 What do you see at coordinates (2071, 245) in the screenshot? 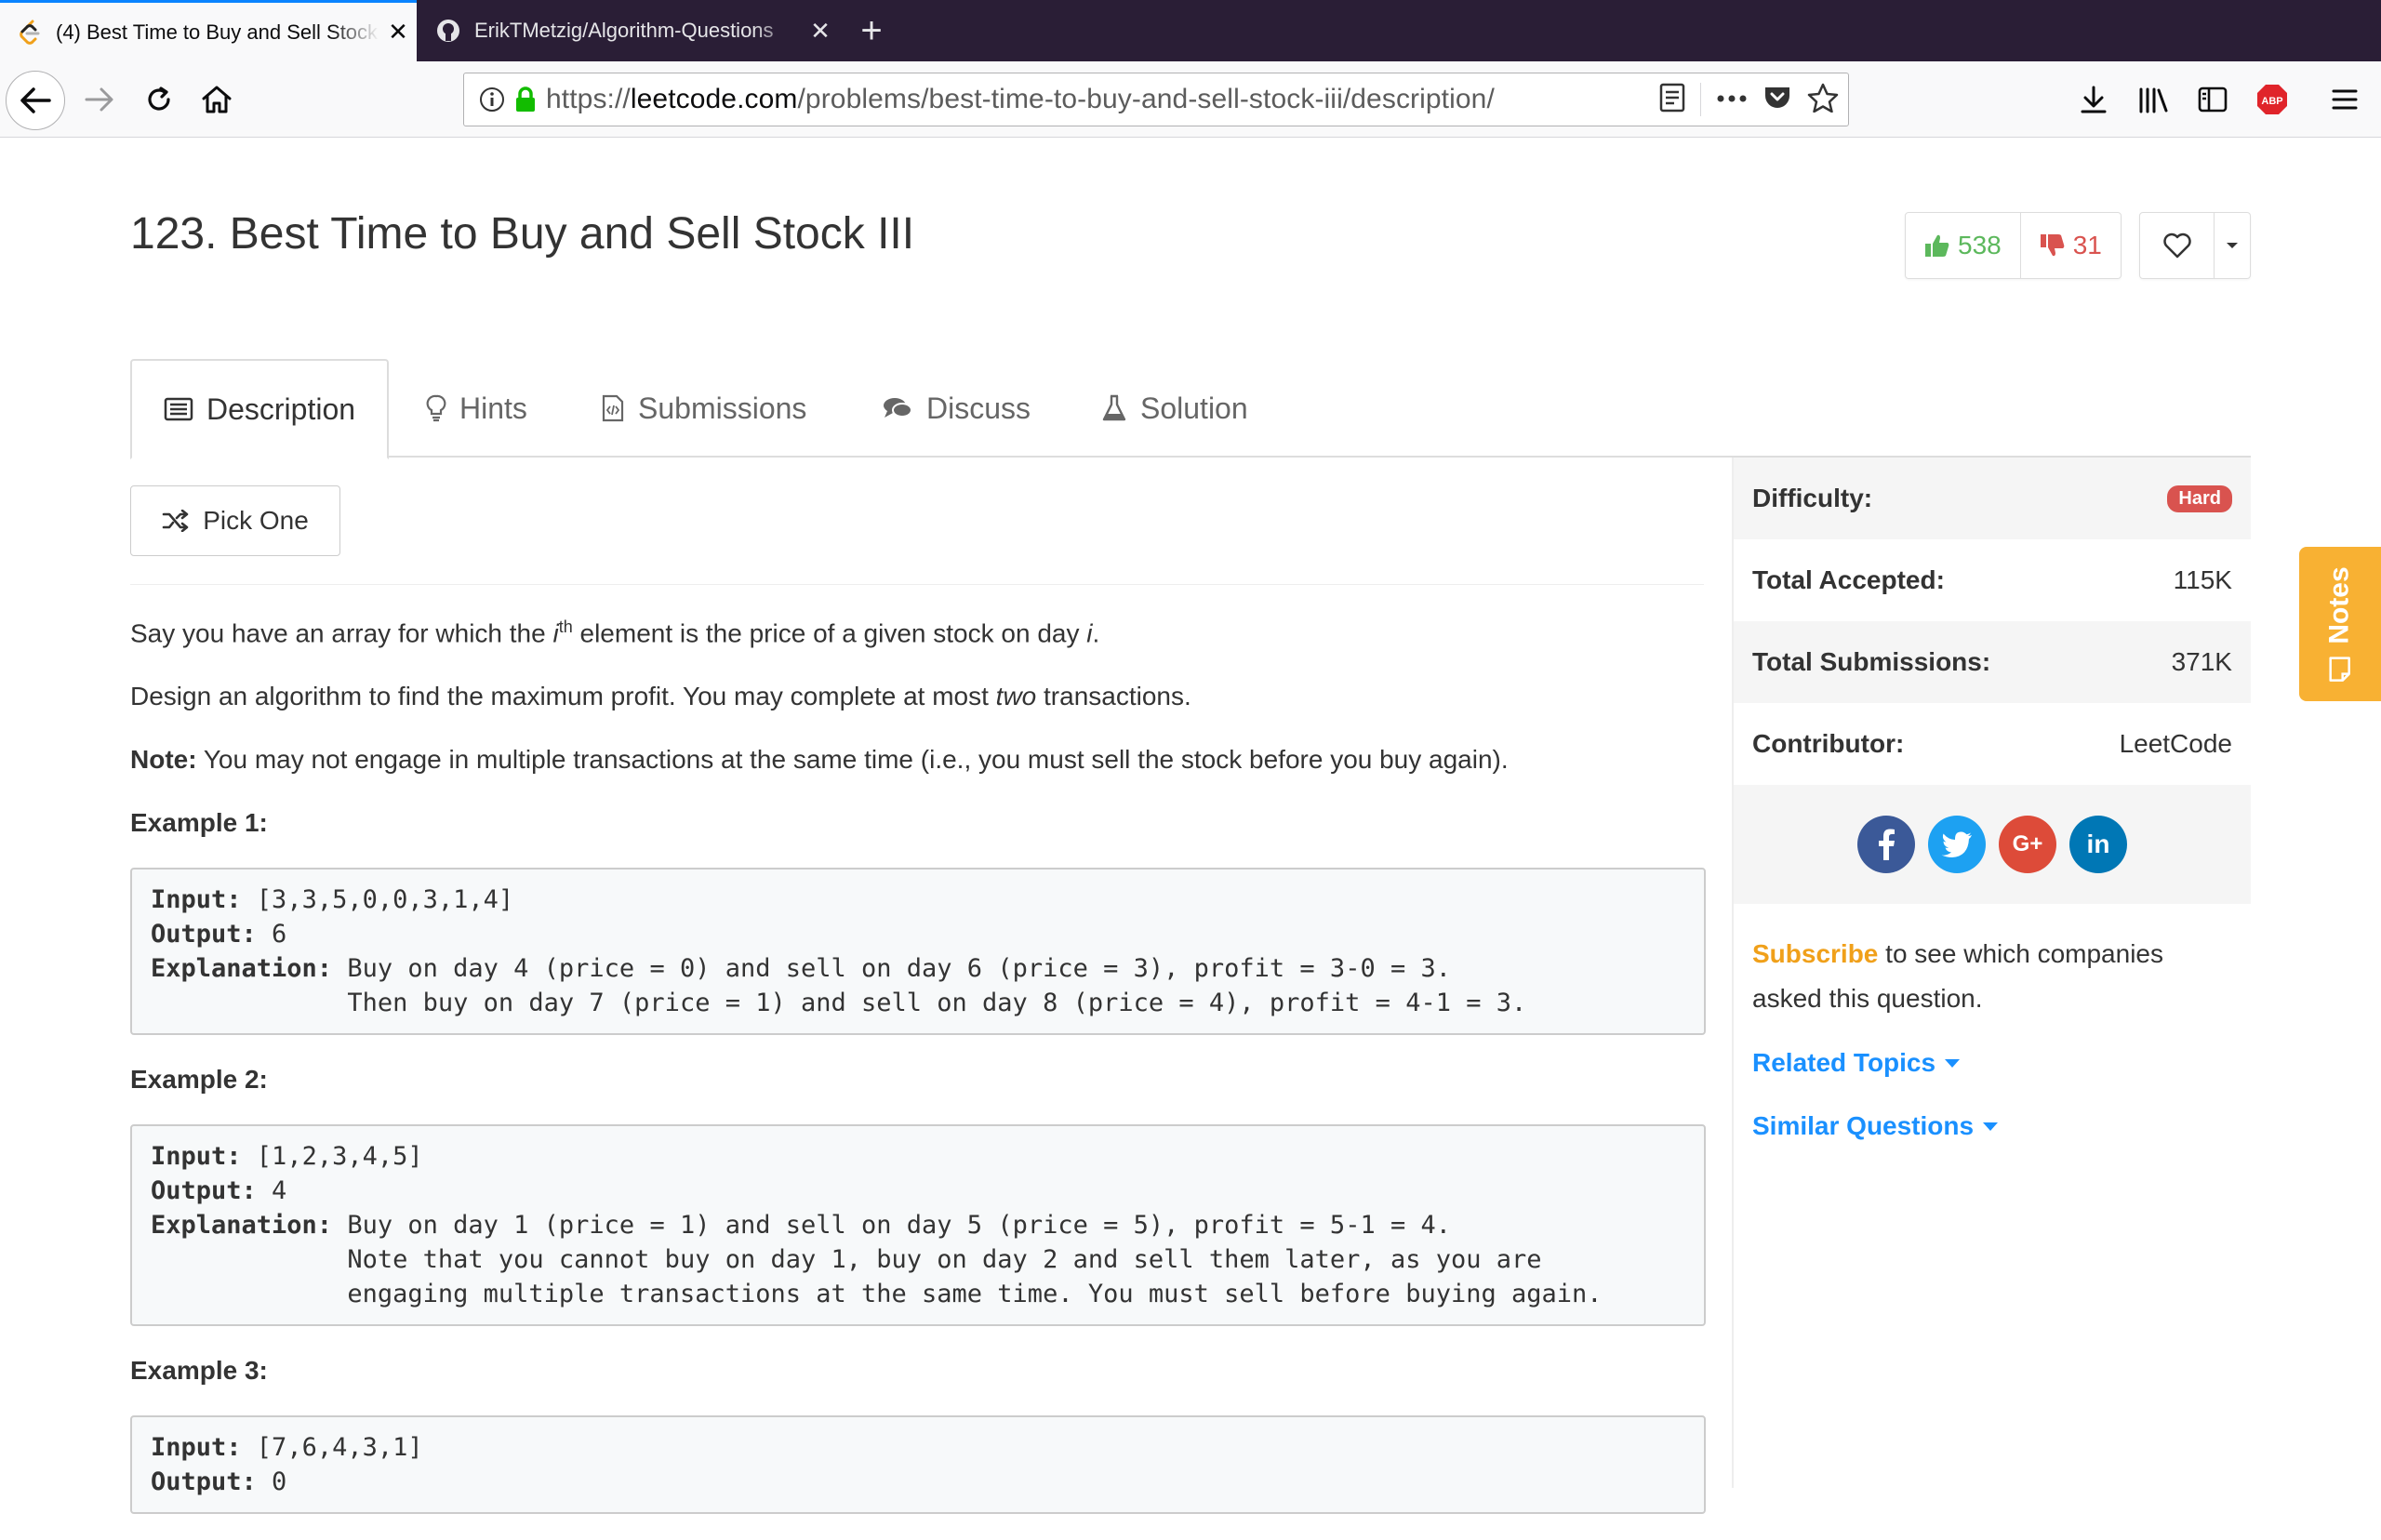
I see `dislike-button: 31` at bounding box center [2071, 245].